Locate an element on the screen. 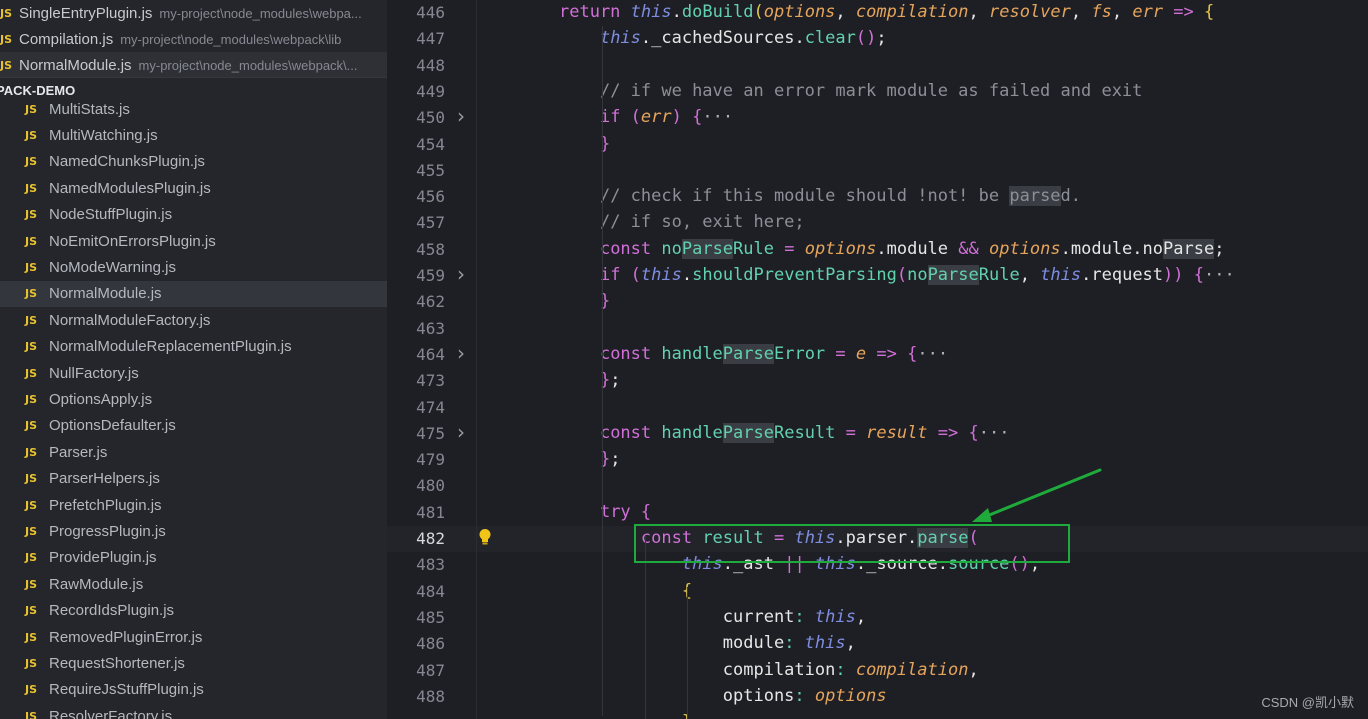 This screenshot has width=1368, height=719. file-tree-item: JS OptionsDefaulter.js is located at coordinates (193, 426).